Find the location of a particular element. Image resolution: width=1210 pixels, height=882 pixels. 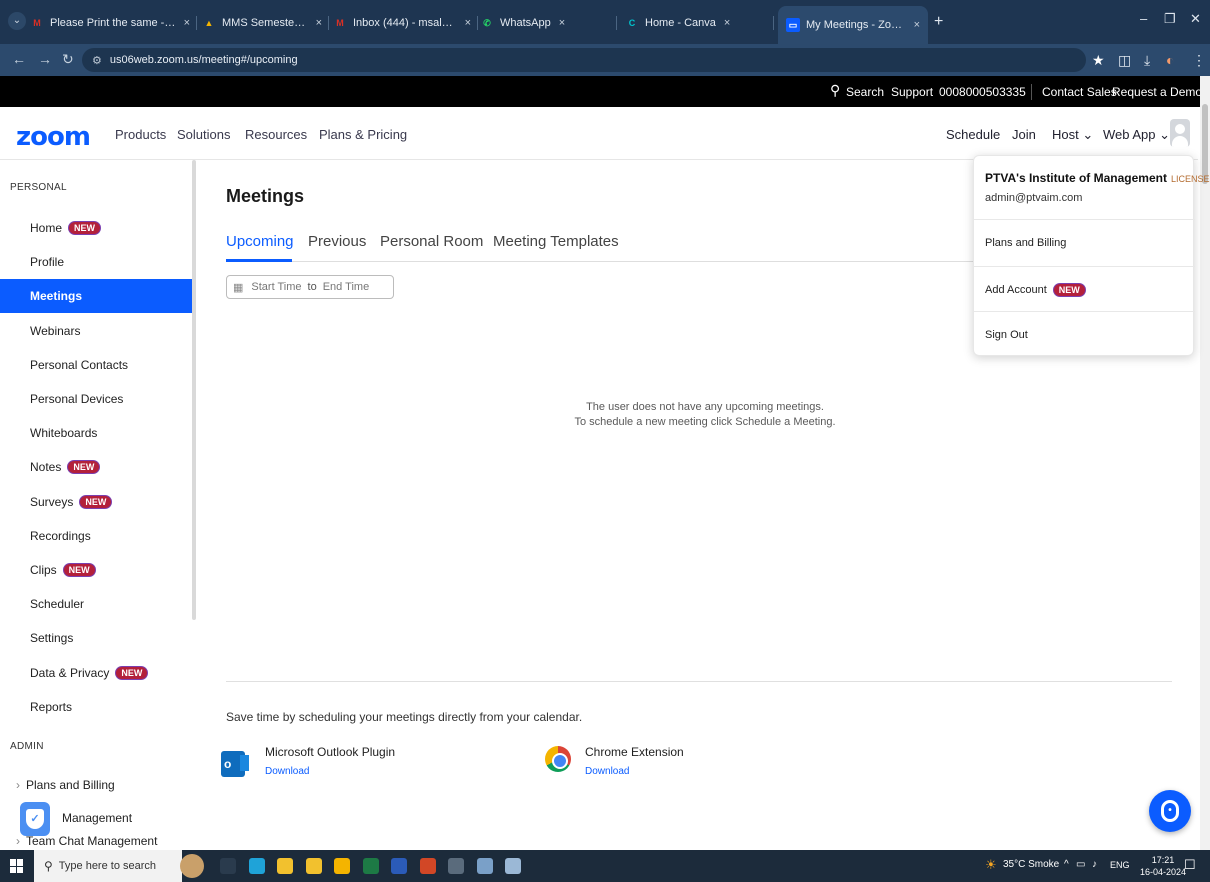

sidebar-scrollbar is located at coordinates (194, 390).